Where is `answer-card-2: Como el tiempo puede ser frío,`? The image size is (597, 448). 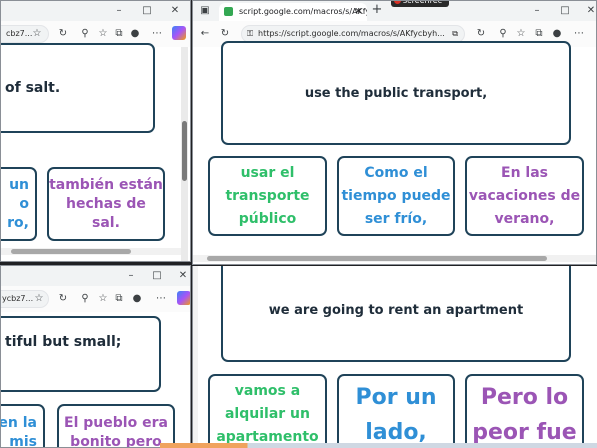
answer-card-2: Como el tiempo puede ser frío, is located at coordinates (396, 196).